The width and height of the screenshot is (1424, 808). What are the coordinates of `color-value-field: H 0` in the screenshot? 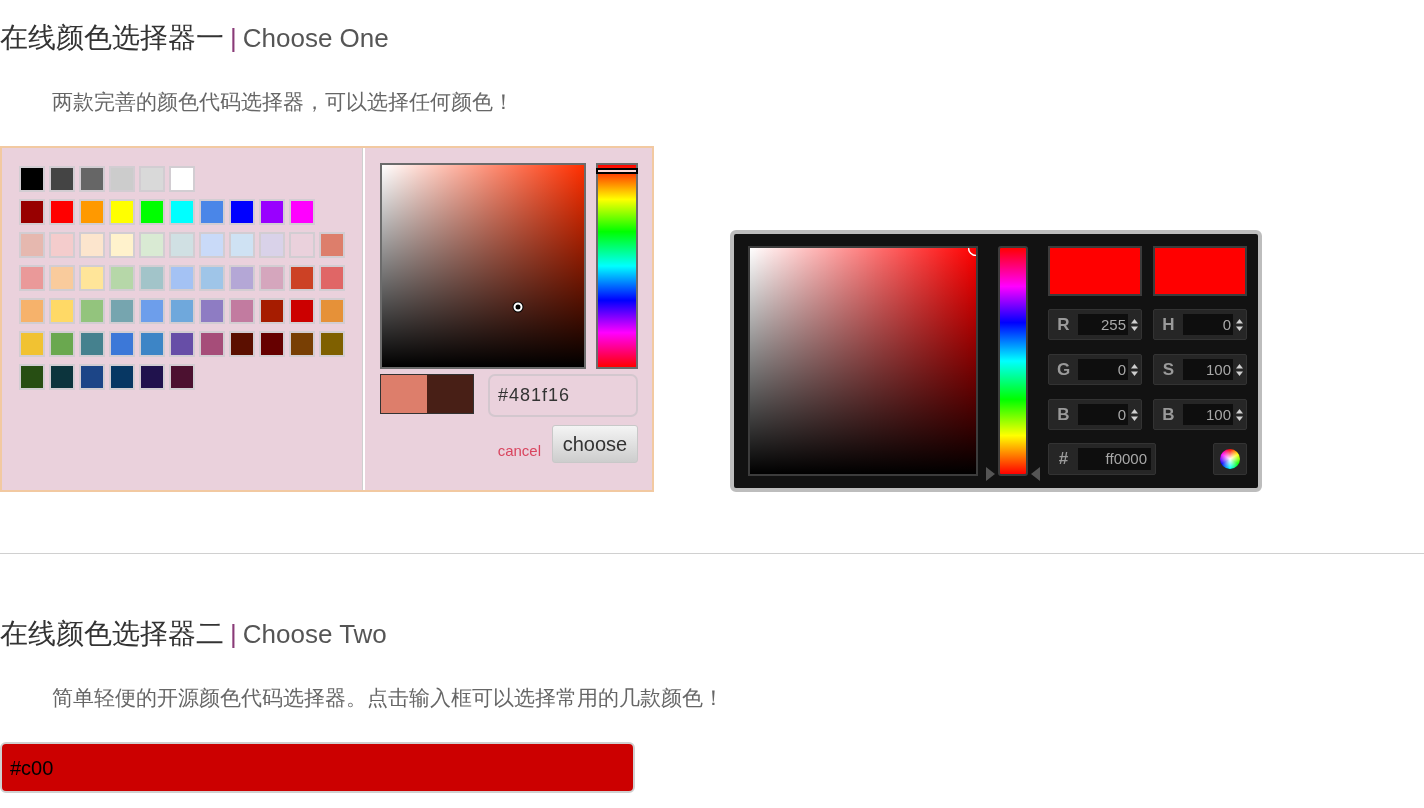 It's located at (1200, 324).